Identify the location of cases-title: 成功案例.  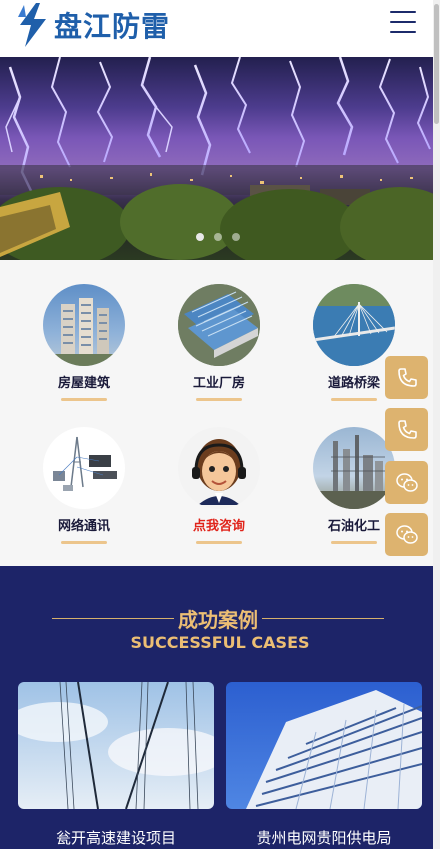
(218, 619).